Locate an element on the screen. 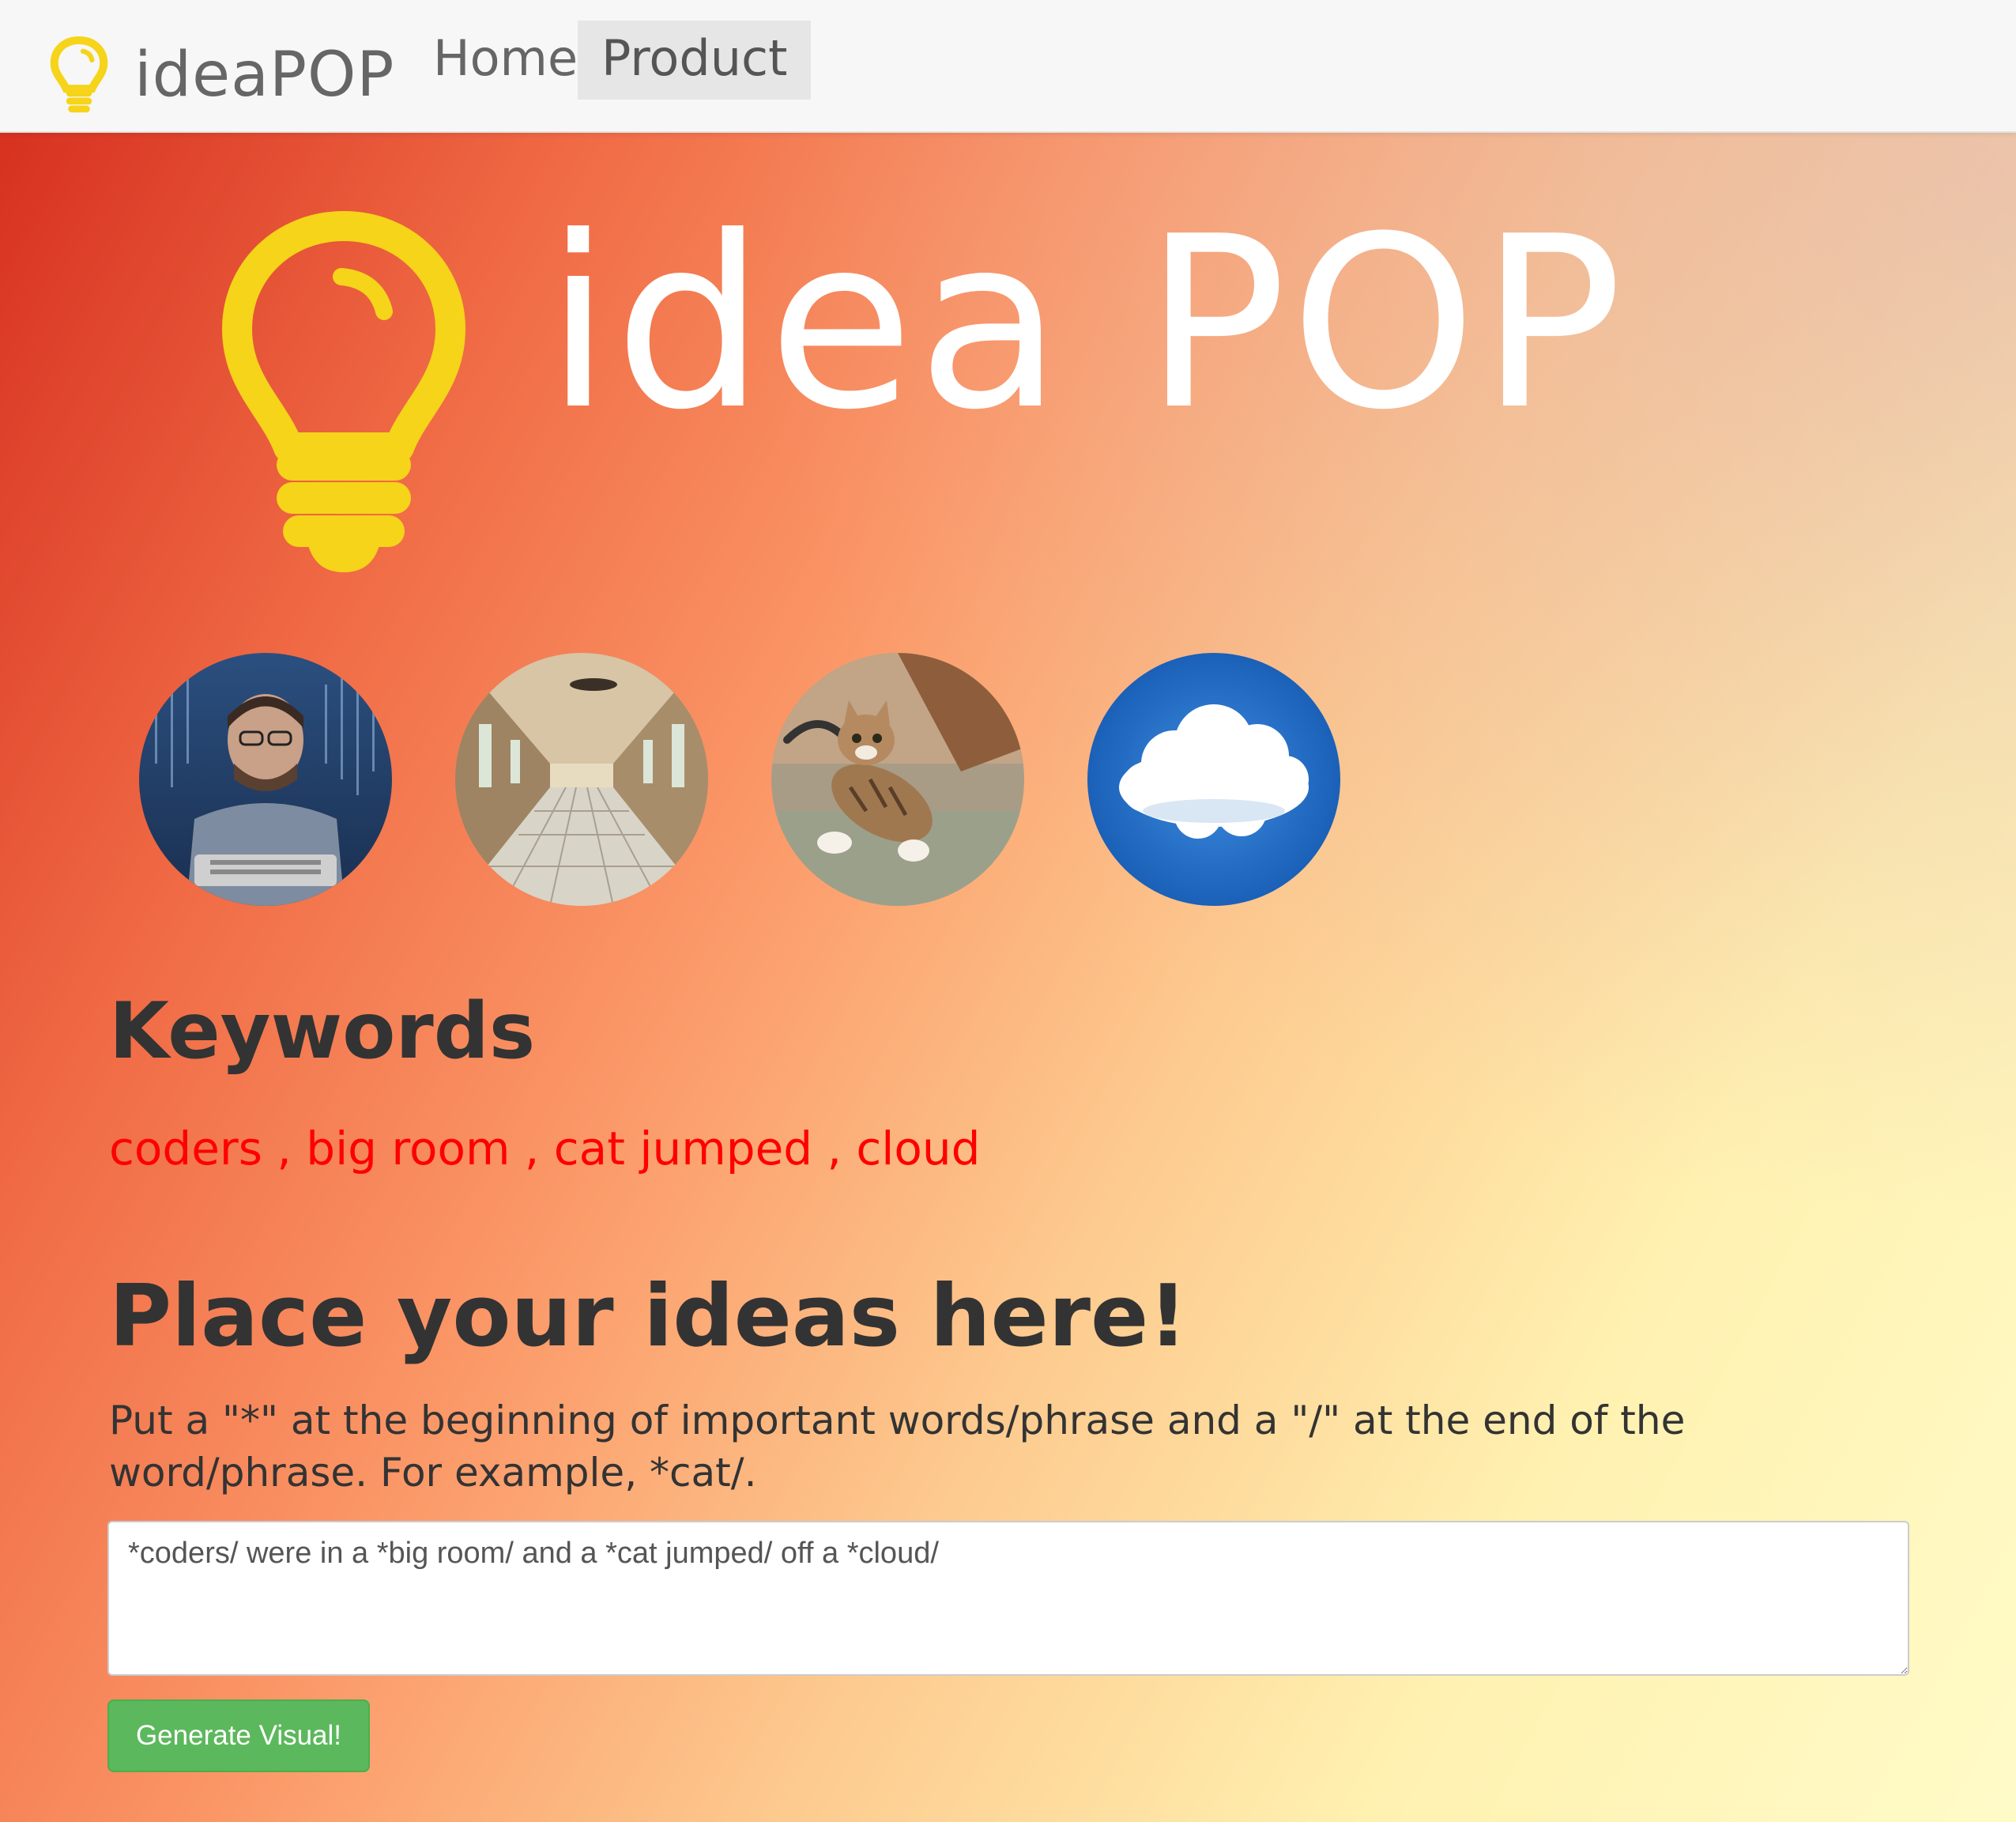 The image size is (2016, 1822). keywords-heading: Keywords is located at coordinates (322, 1031).